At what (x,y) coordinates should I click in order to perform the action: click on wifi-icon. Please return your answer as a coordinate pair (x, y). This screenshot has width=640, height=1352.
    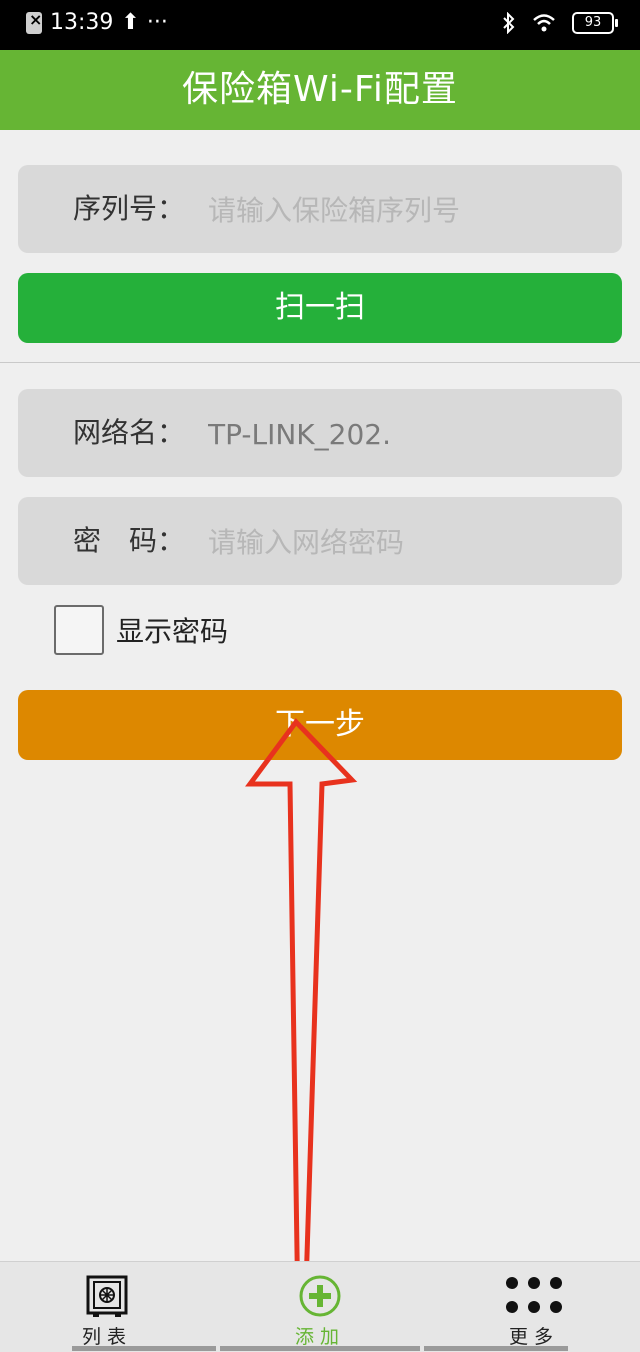
    Looking at the image, I should click on (544, 23).